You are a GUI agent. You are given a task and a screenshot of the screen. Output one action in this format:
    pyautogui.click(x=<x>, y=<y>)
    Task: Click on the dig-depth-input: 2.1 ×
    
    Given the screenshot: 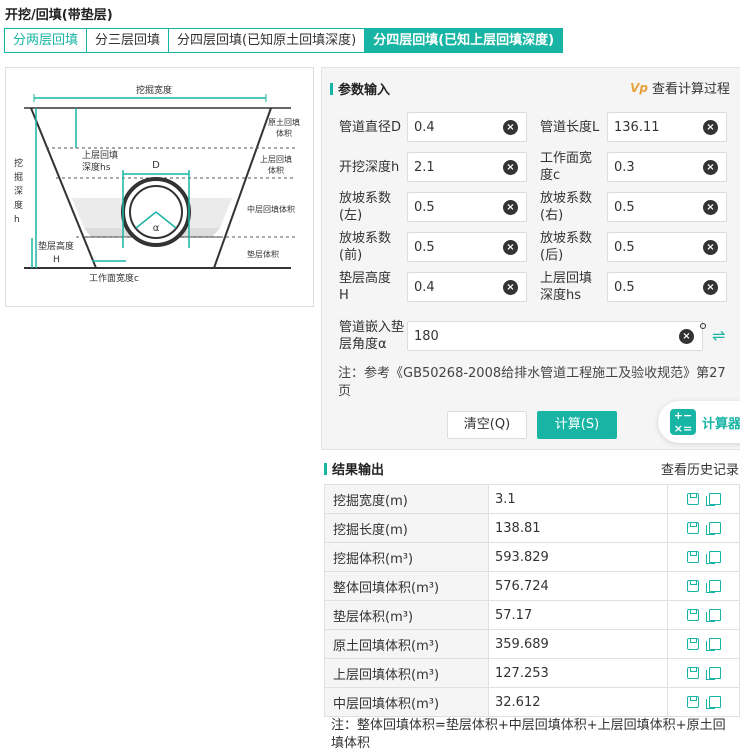 What is the action you would take?
    pyautogui.click(x=467, y=167)
    